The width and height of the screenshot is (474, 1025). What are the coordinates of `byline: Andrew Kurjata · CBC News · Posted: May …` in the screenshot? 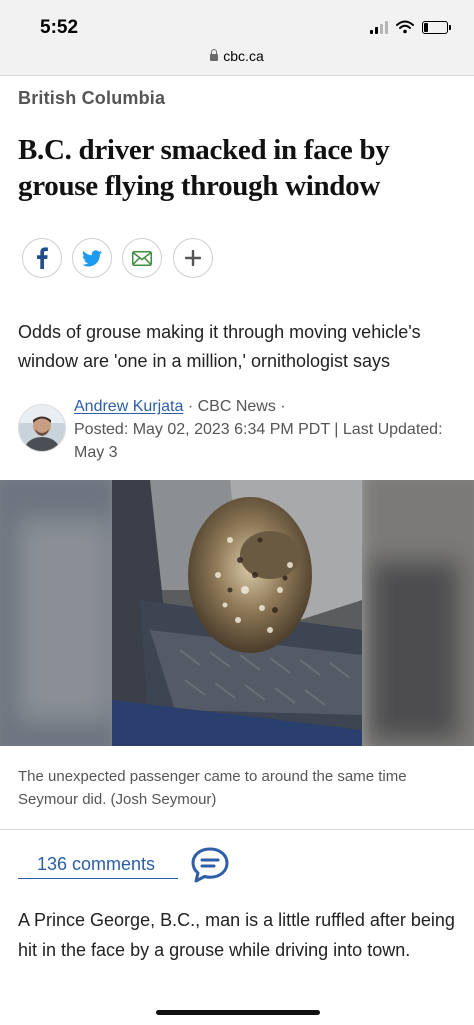 It's located at (269, 429).